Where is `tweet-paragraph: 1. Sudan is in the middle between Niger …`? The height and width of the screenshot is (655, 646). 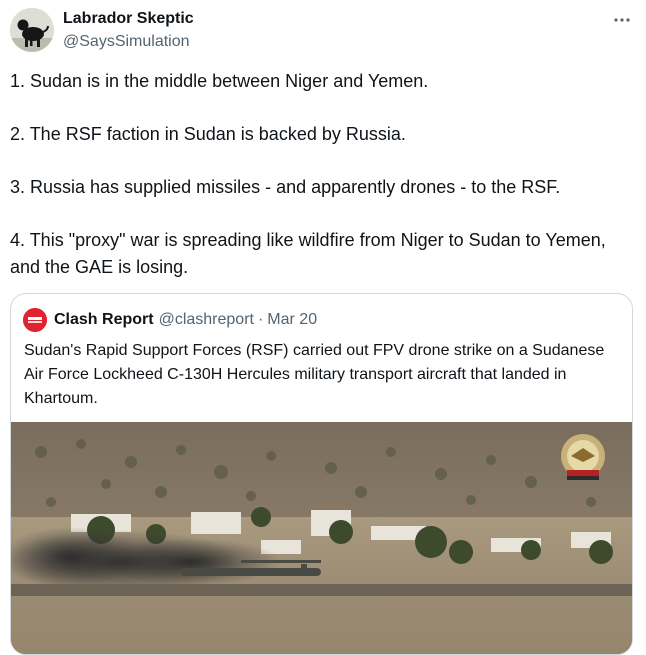
tweet-paragraph: 1. Sudan is in the middle between Niger … is located at coordinates (219, 81).